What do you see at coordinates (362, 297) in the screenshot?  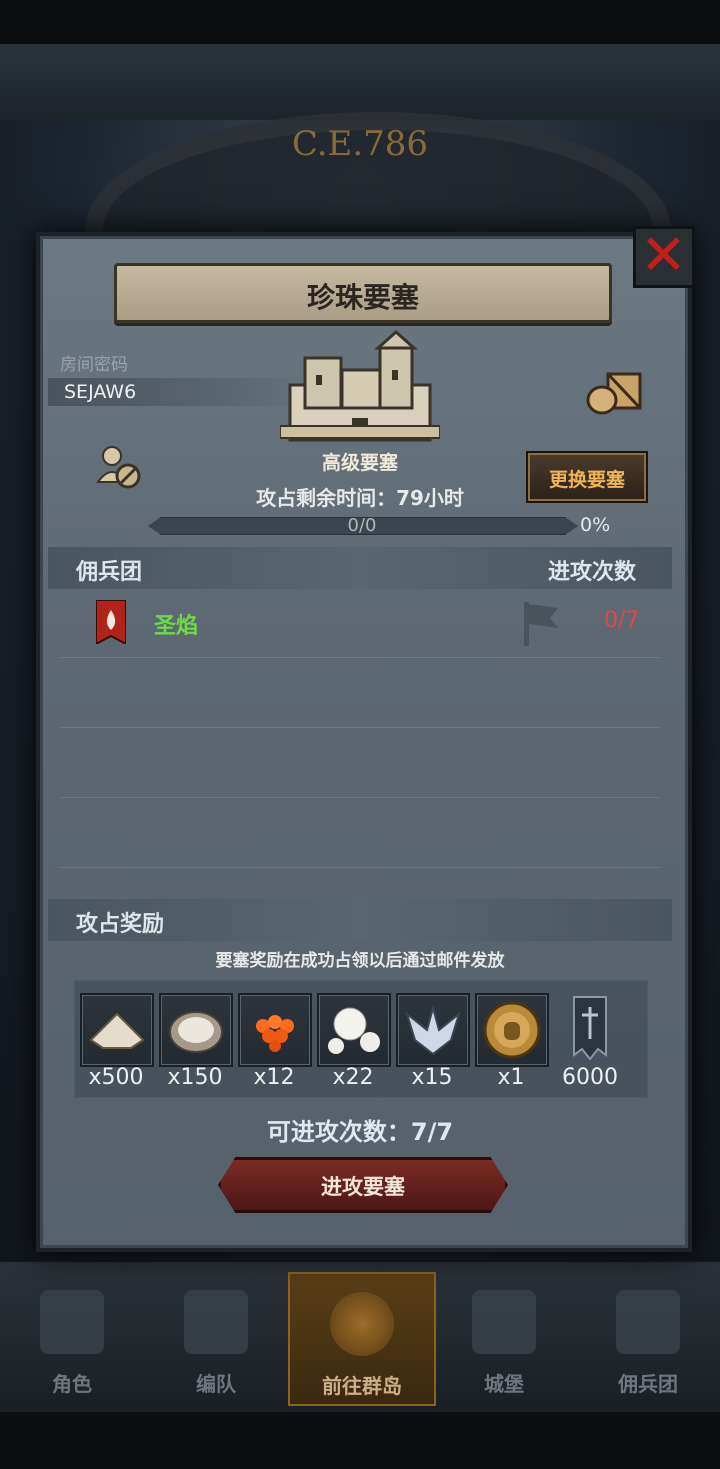 I see `modal-title: 珍珠要塞` at bounding box center [362, 297].